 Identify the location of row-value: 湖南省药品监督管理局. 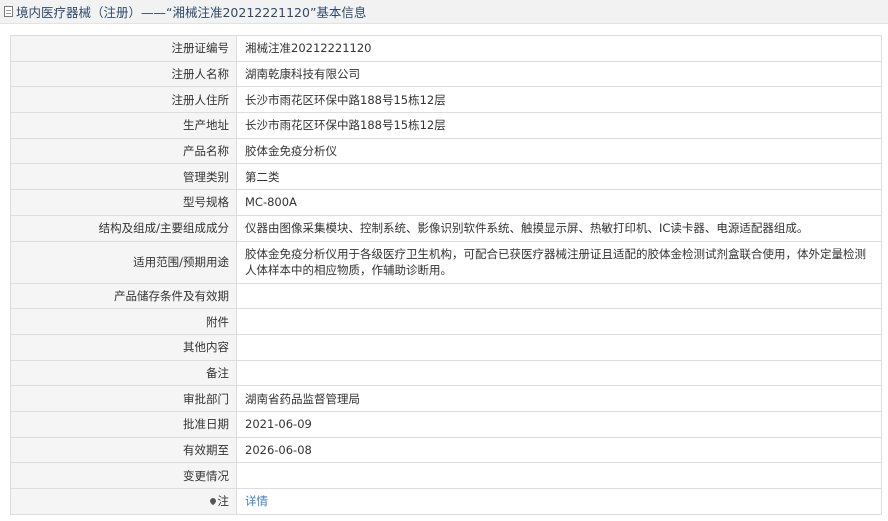
(559, 398).